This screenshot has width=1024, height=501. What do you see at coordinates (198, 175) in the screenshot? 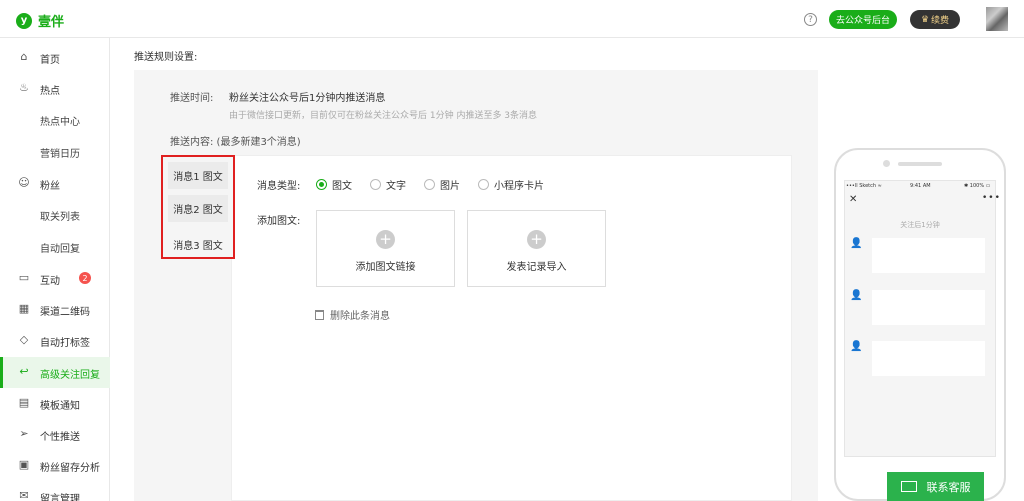
I see `message-tab-1: 消息1 图文` at bounding box center [198, 175].